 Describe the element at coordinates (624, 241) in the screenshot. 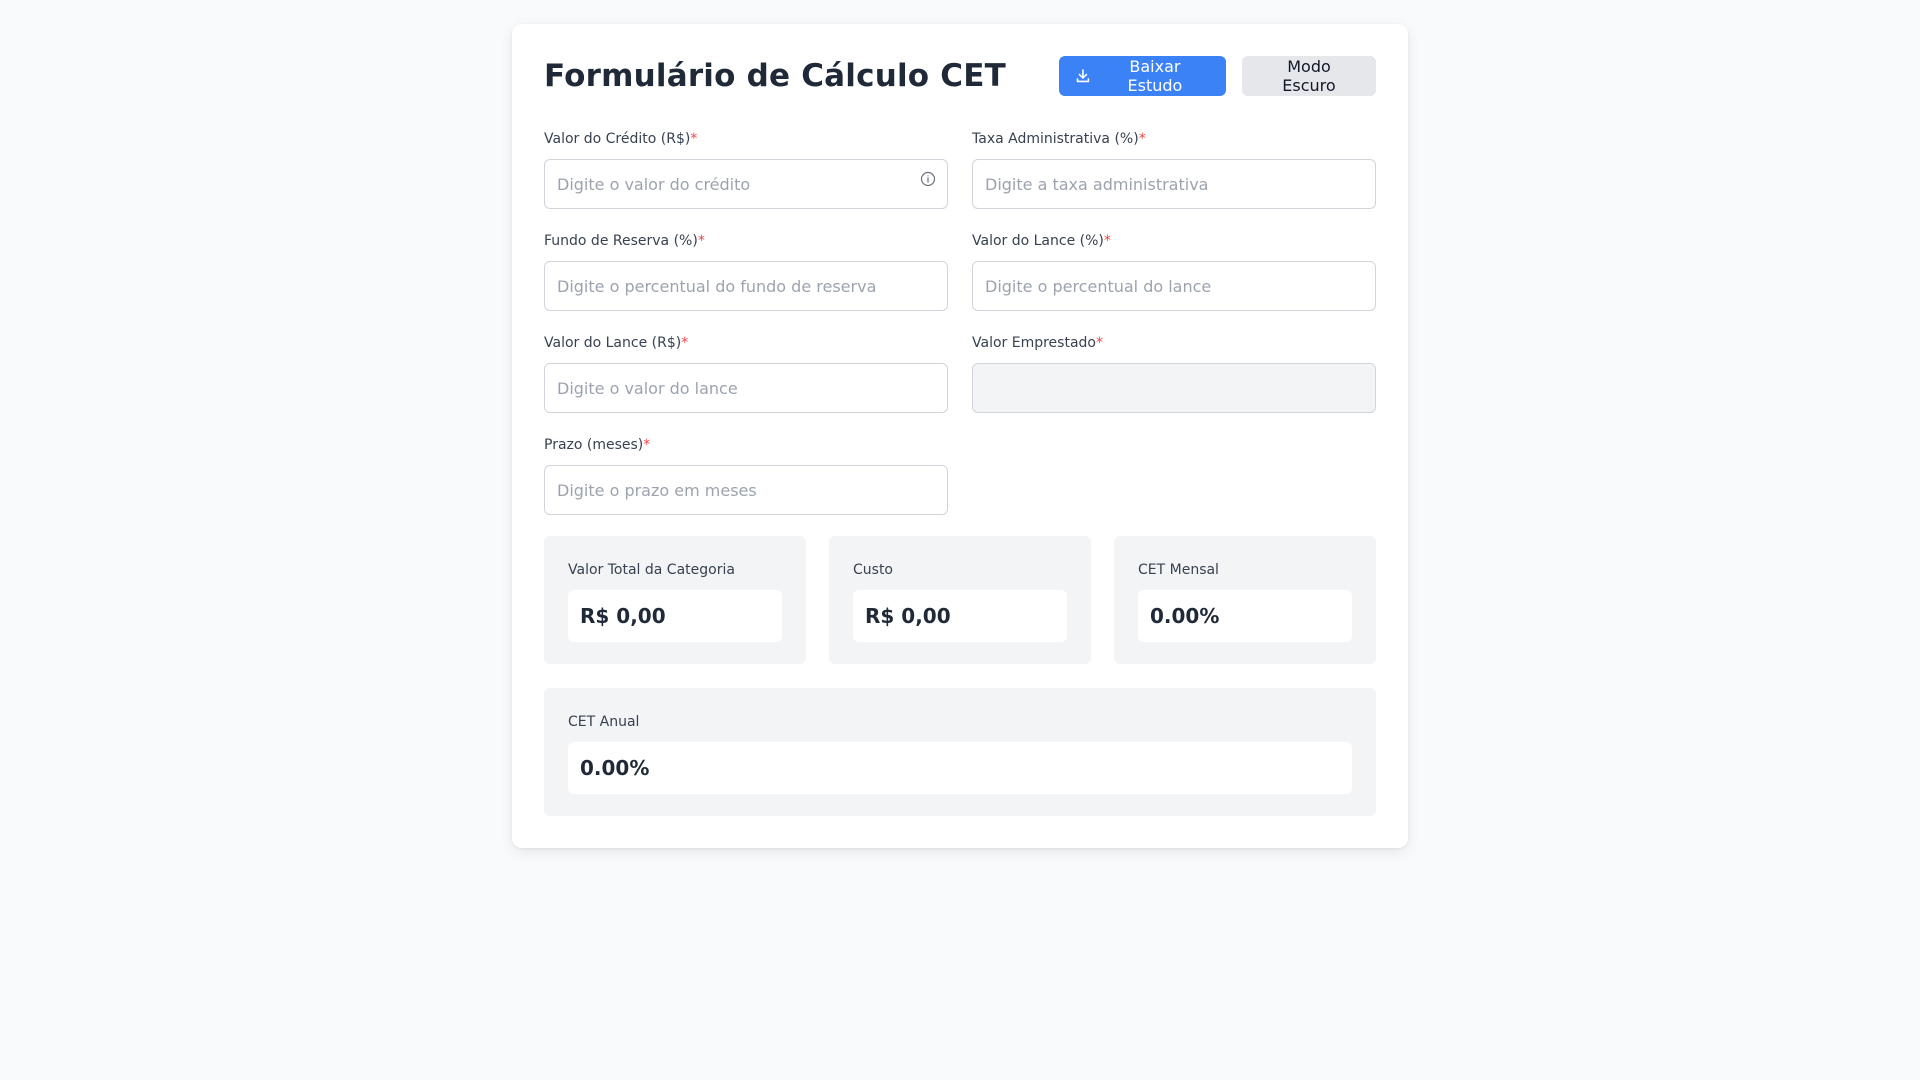

I see `fundo-reserva-label: Fundo de Reserva (%)*` at that location.